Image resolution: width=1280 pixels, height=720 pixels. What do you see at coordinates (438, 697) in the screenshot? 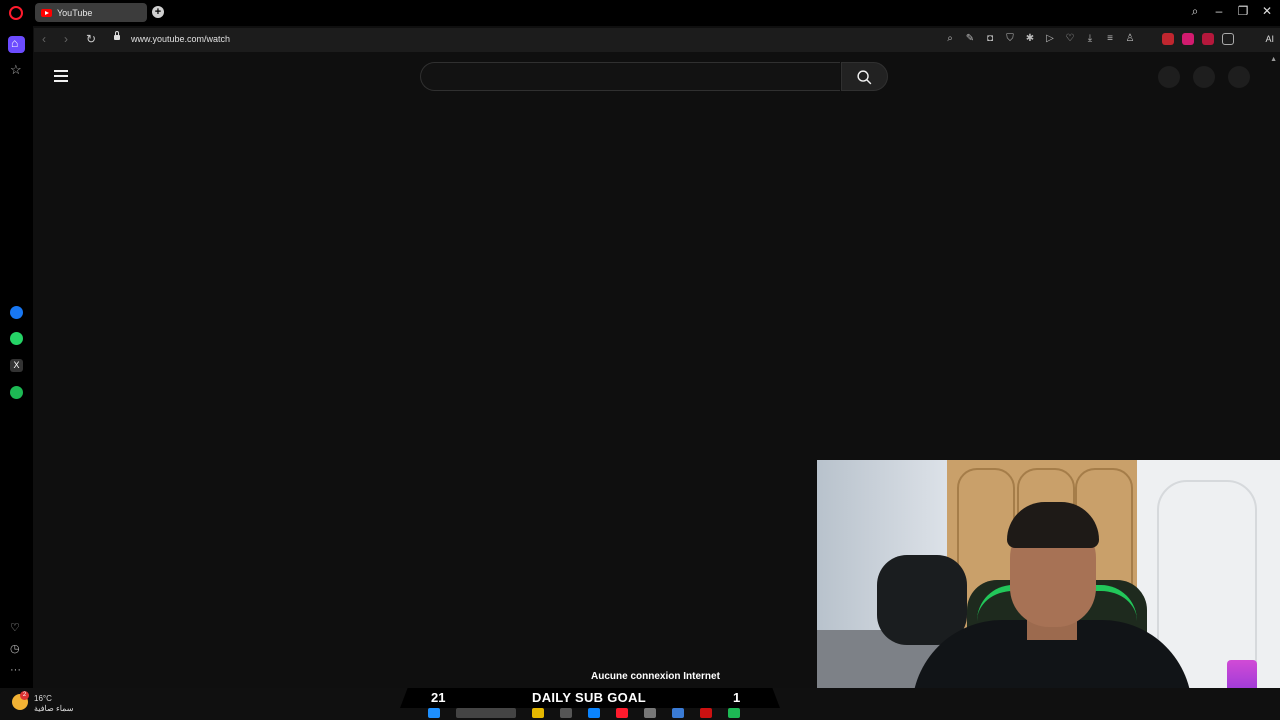
I see `goal-current: 21` at bounding box center [438, 697].